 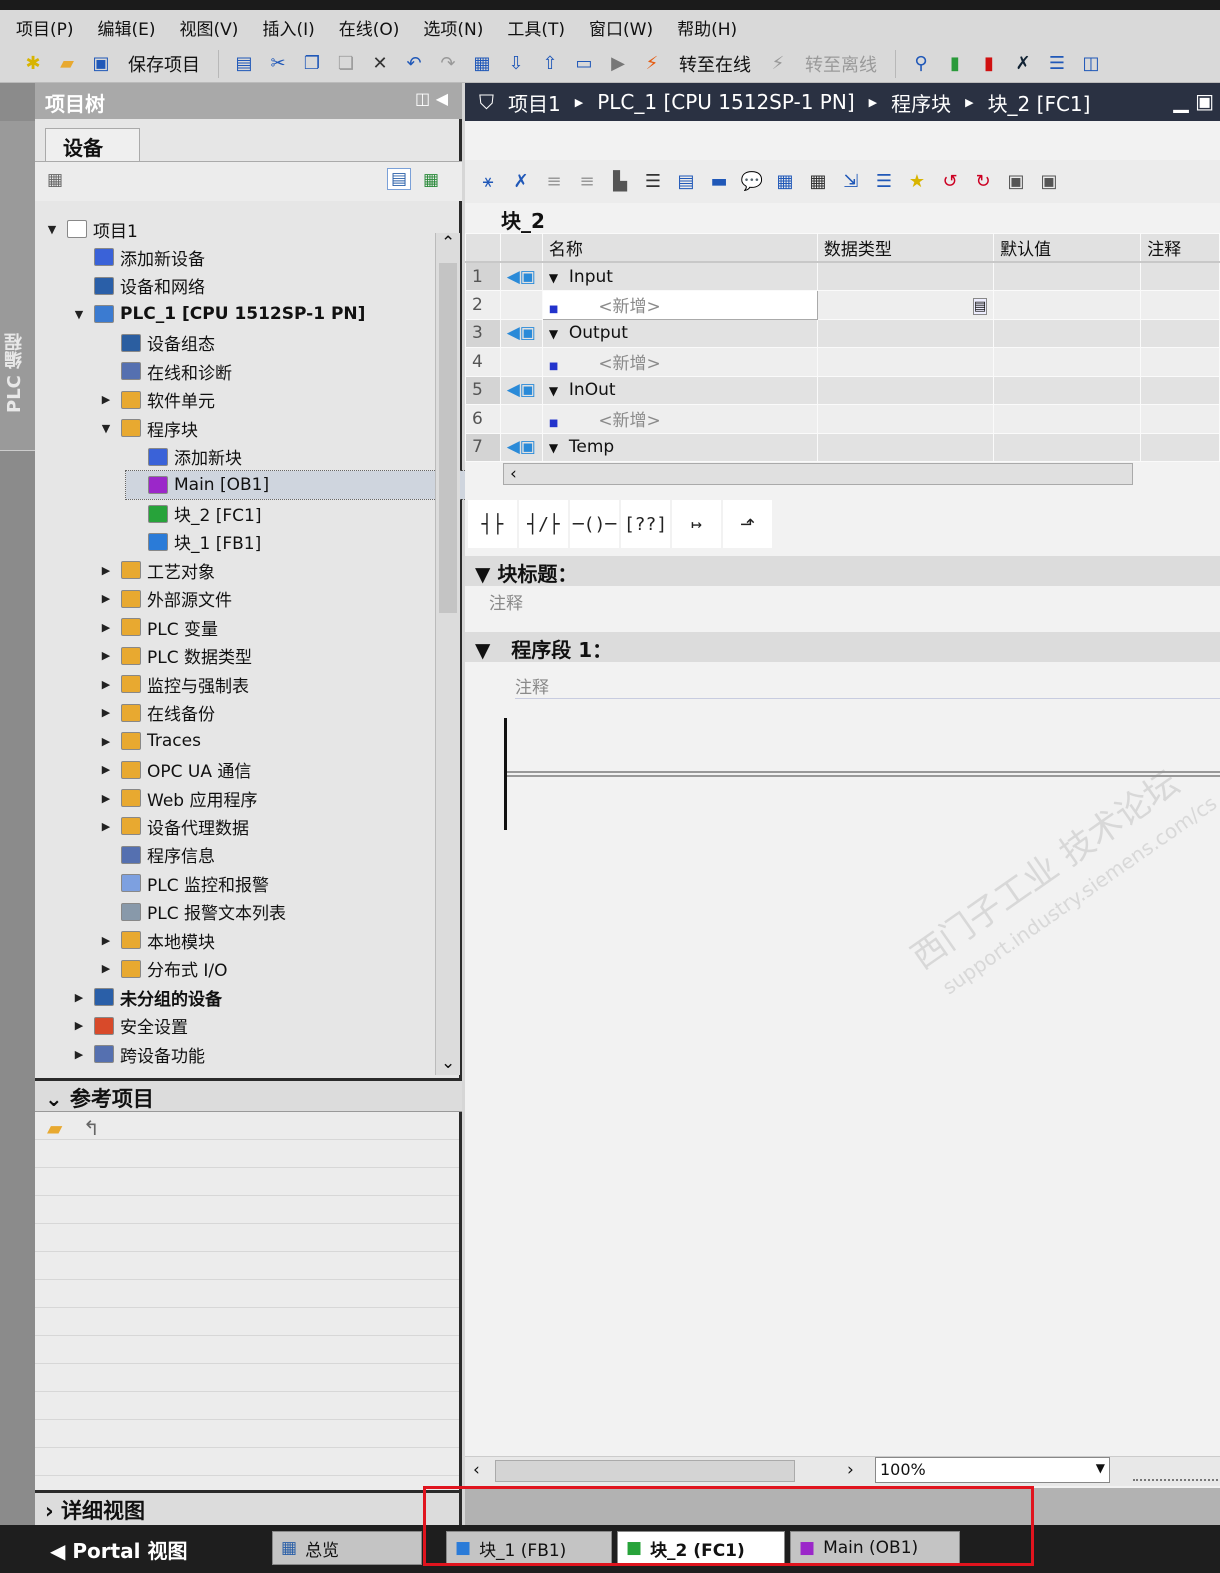 What do you see at coordinates (516, 64) in the screenshot?
I see `download-icon: ⇩` at bounding box center [516, 64].